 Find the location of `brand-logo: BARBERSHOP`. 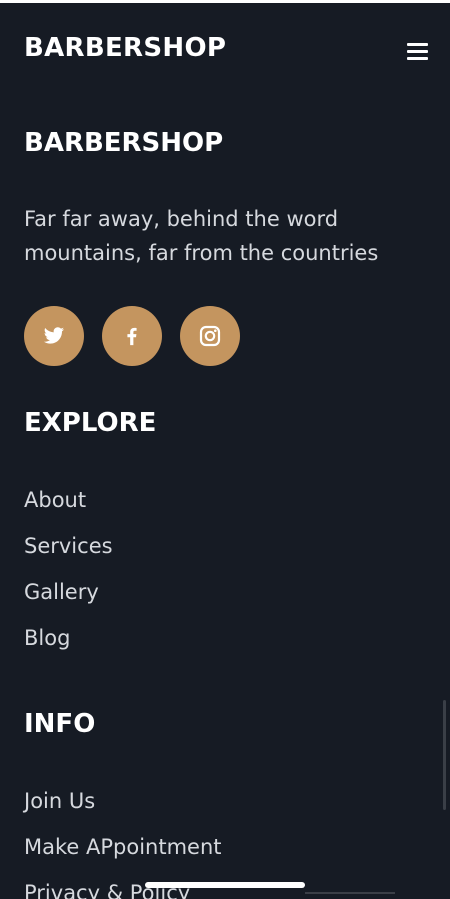

brand-logo: BARBERSHOP is located at coordinates (125, 48).